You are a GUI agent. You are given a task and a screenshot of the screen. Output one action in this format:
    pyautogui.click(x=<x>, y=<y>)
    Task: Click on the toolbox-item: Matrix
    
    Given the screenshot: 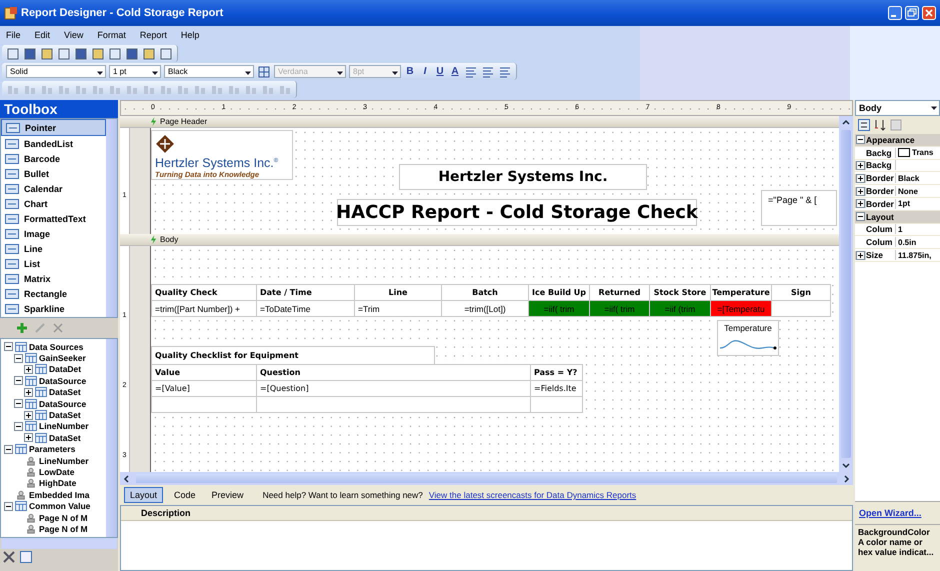 What is the action you would take?
    pyautogui.click(x=53, y=278)
    